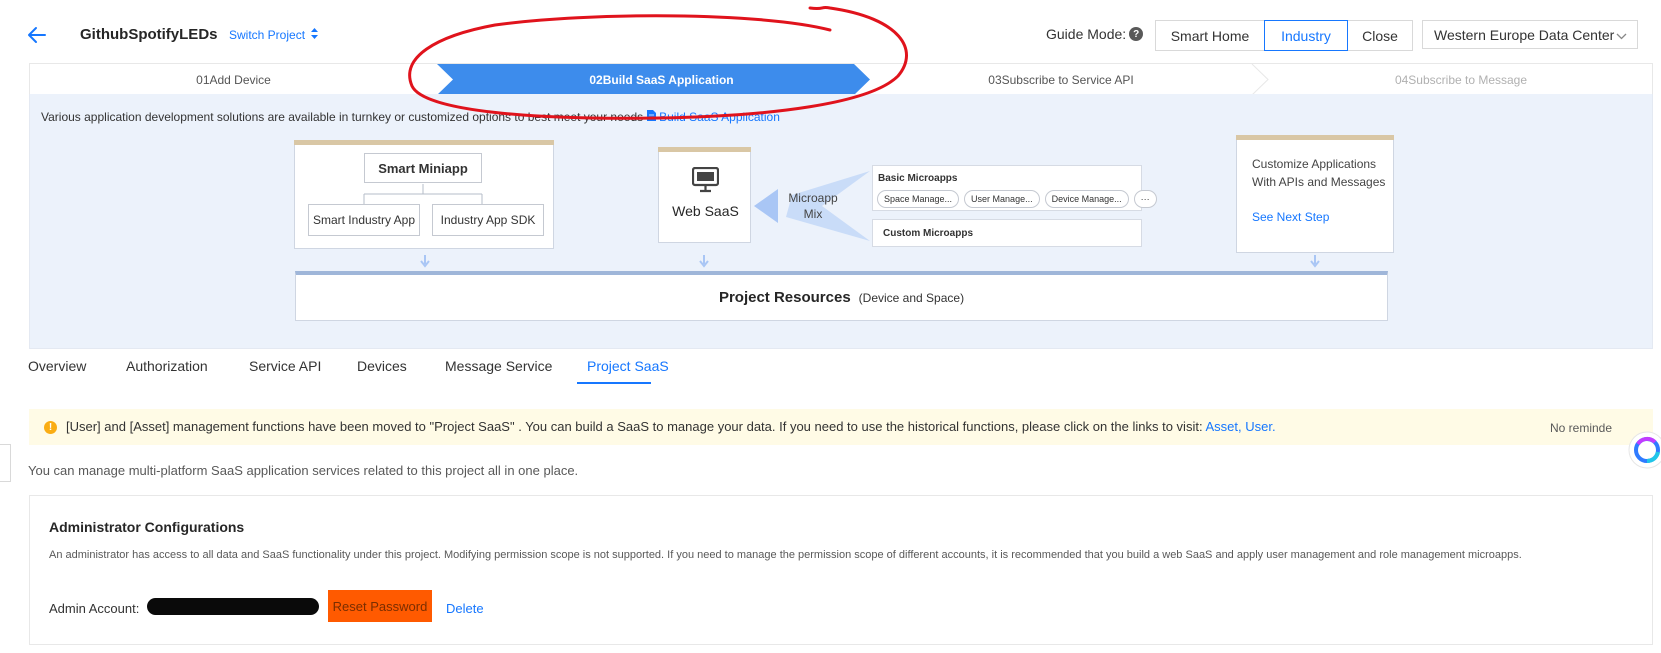 Image resolution: width=1661 pixels, height=653 pixels. I want to click on project-resources-sub: (Device and Space), so click(911, 297).